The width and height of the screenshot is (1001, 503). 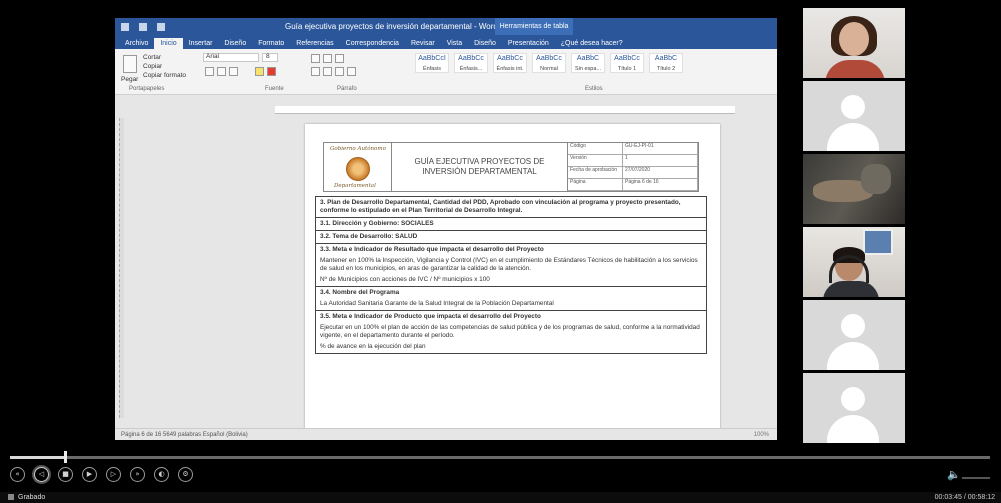 I want to click on redo-icon, so click(x=161, y=26).